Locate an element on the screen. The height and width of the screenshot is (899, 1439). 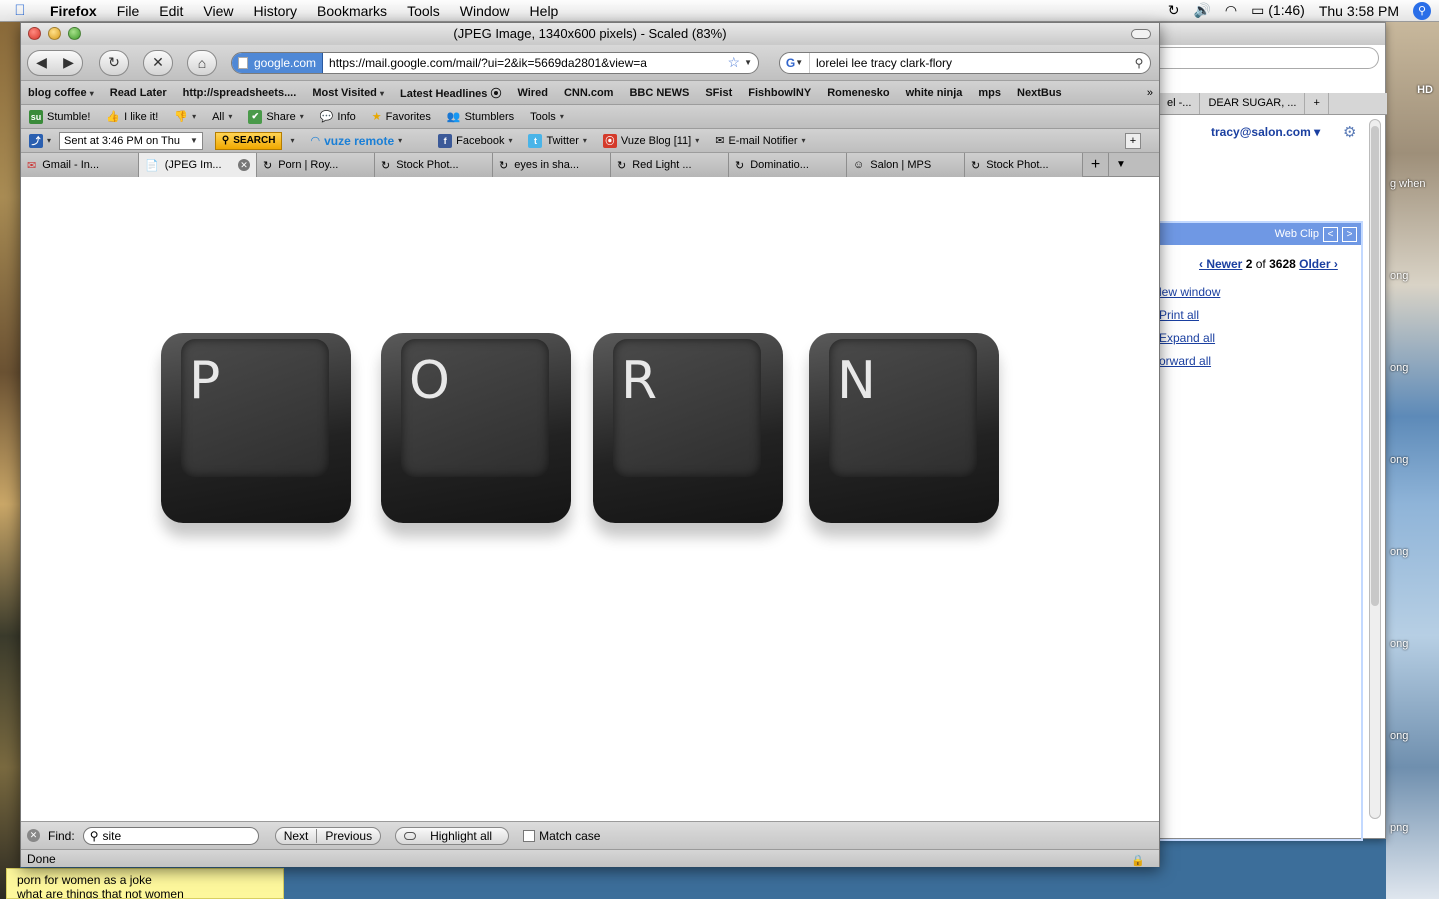
find-next-button: Next is located at coordinates (296, 836).